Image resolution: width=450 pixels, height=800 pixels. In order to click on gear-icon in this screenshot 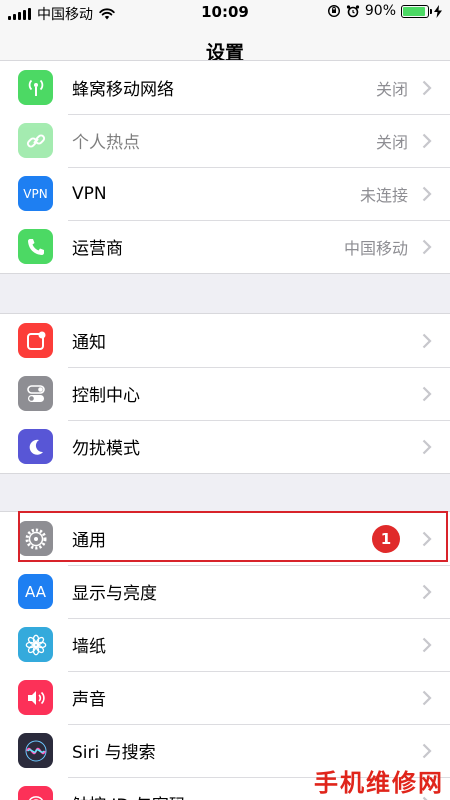, I will do `click(35, 538)`.